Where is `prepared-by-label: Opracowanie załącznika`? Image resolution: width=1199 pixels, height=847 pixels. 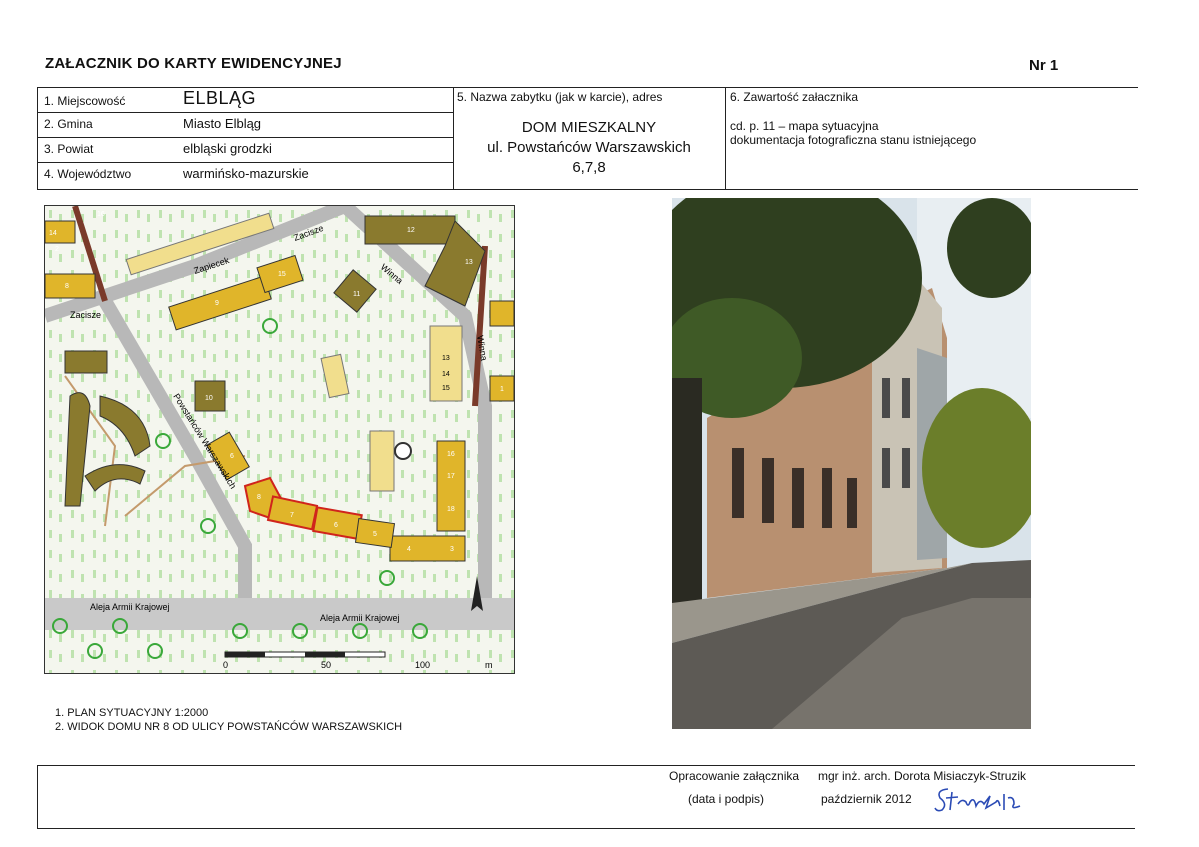
prepared-by-label: Opracowanie załącznika is located at coordinates (734, 776).